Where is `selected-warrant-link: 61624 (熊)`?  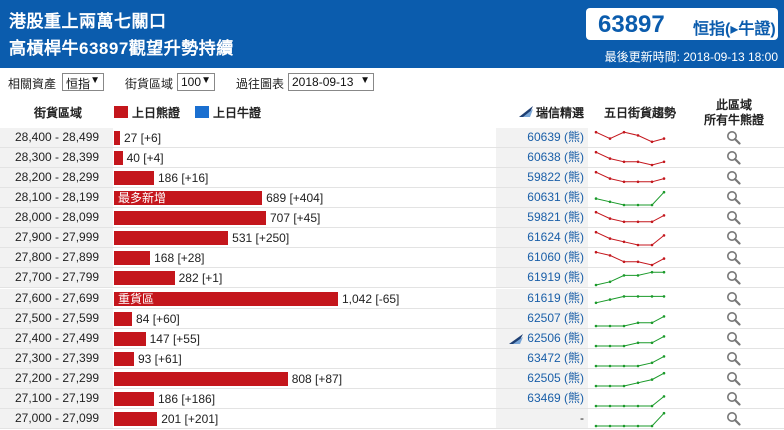 selected-warrant-link: 61624 (熊) is located at coordinates (542, 238).